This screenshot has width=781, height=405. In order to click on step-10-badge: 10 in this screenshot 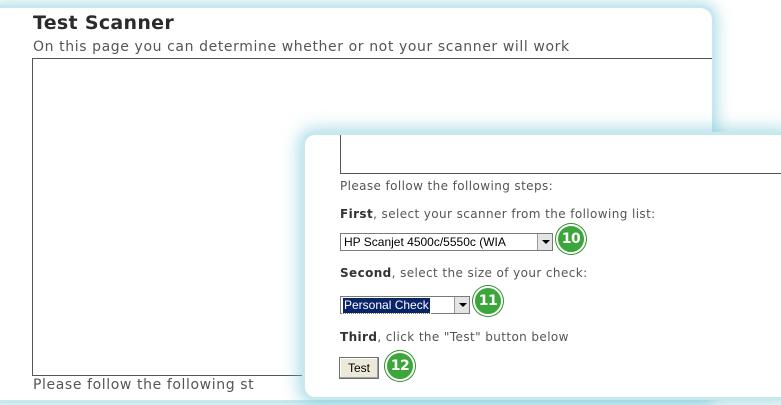, I will do `click(571, 239)`.